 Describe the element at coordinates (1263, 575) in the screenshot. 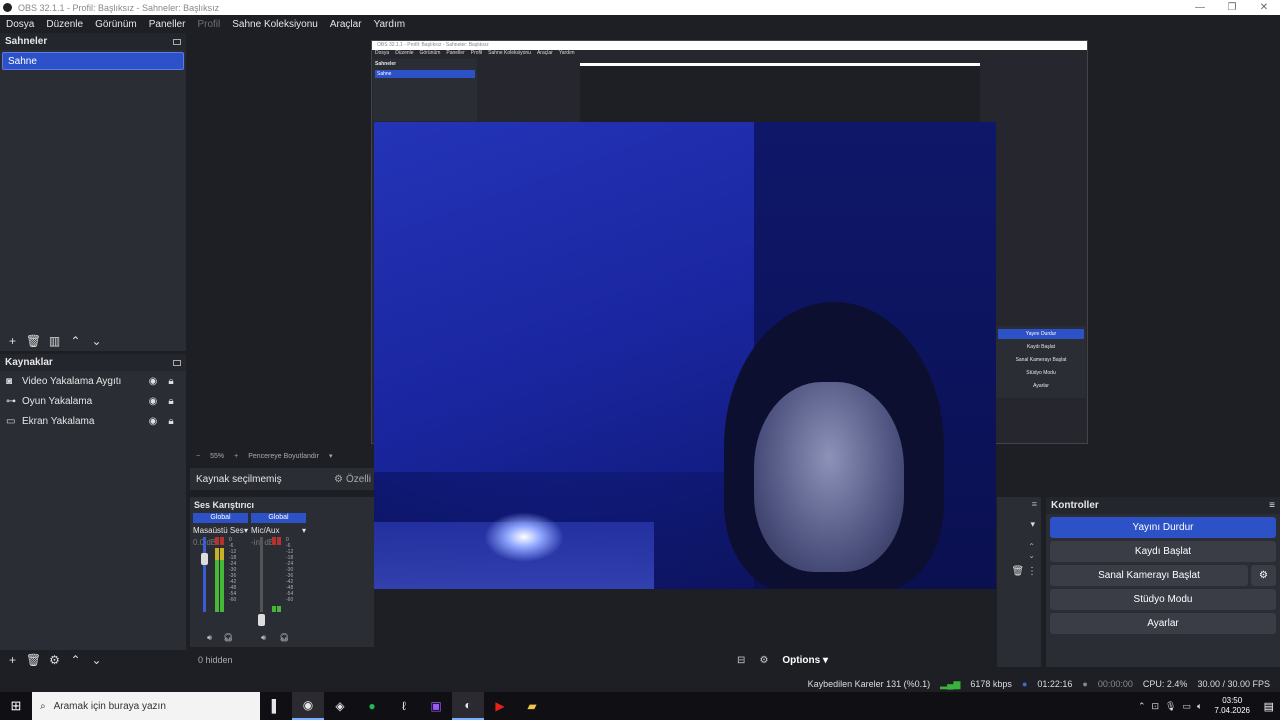

I see `virtual-camera-settings-gear-icon: ⚙` at that location.